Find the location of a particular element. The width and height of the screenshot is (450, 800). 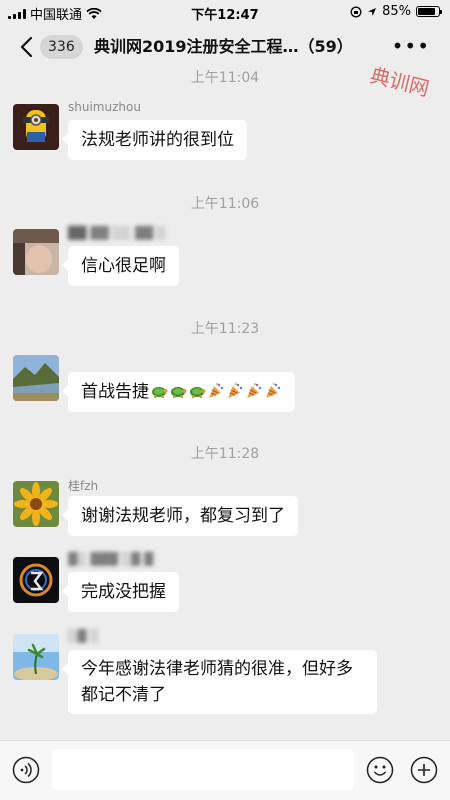

add-more-icon is located at coordinates (424, 770).